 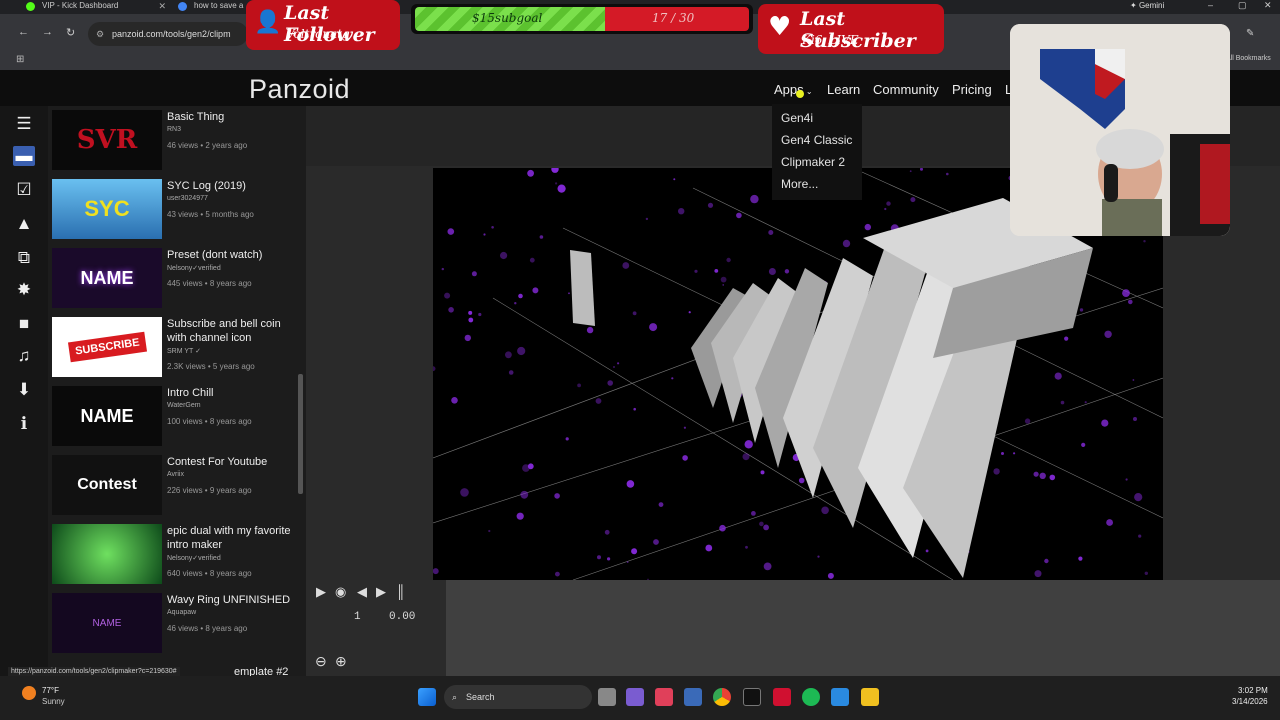 I want to click on camera-icon: ■, so click(x=24, y=324).